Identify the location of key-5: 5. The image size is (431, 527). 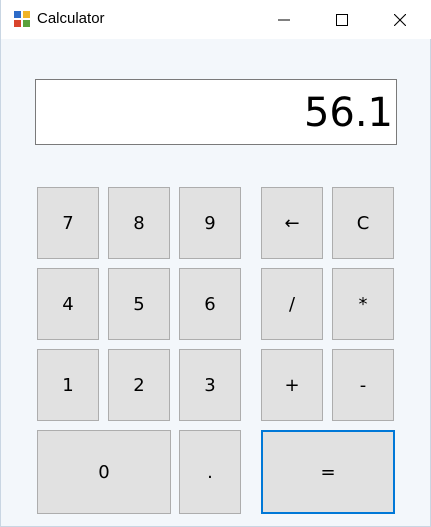
(139, 304).